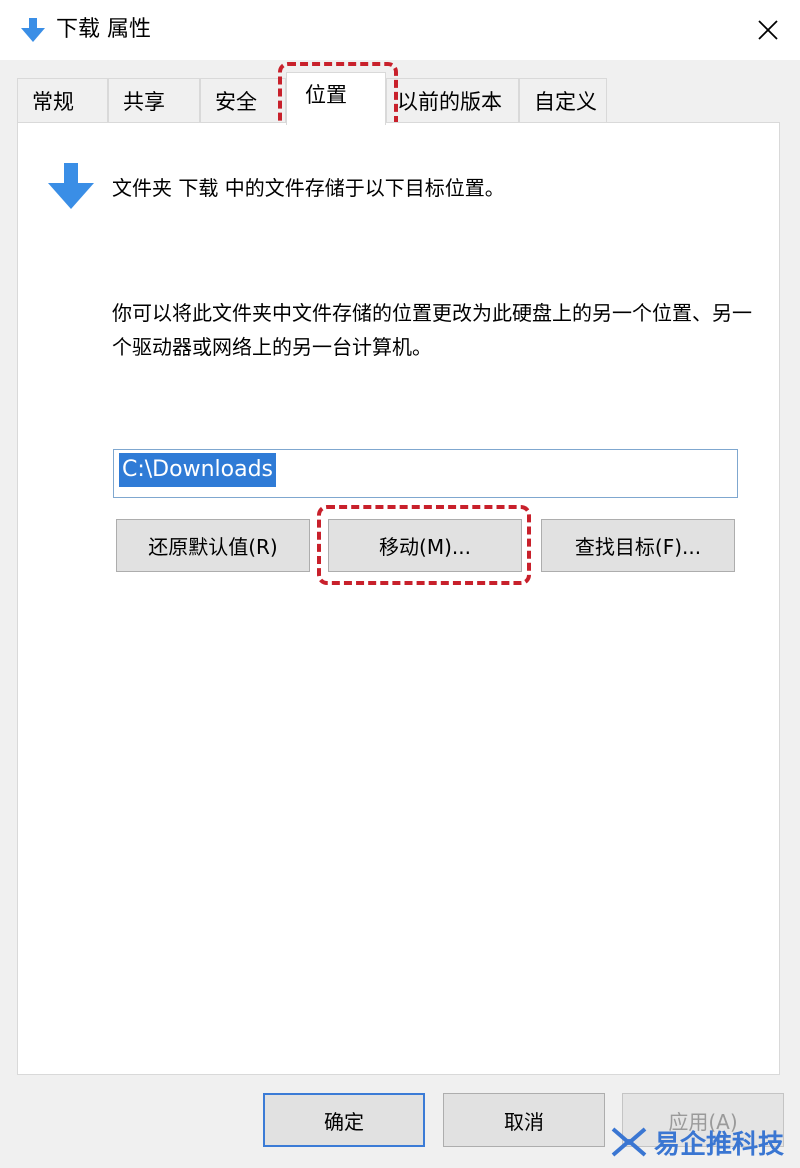 The image size is (800, 1168). I want to click on location-heading: 文件夹 下载 中的文件存储于以下目标位置。, so click(308, 188).